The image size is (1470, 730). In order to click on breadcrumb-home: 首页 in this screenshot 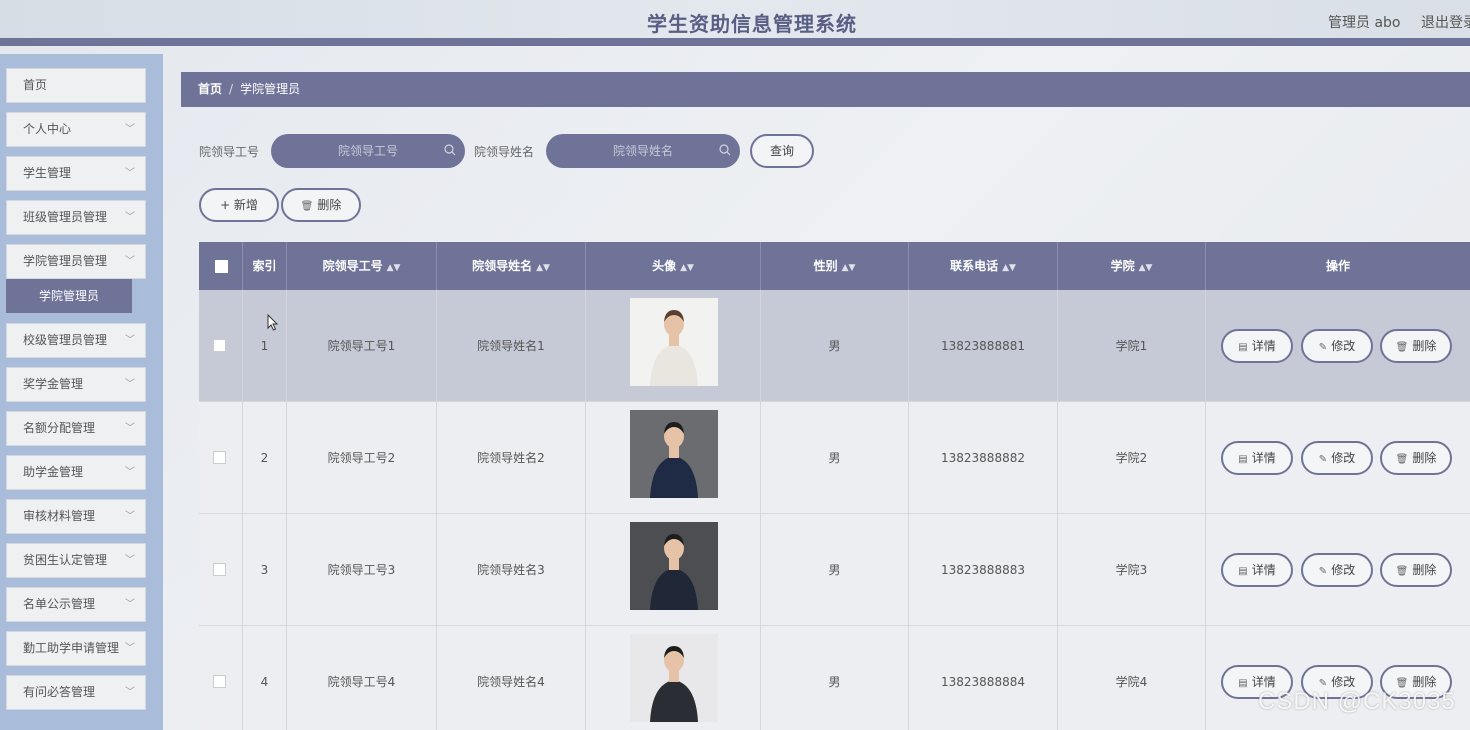, I will do `click(210, 89)`.